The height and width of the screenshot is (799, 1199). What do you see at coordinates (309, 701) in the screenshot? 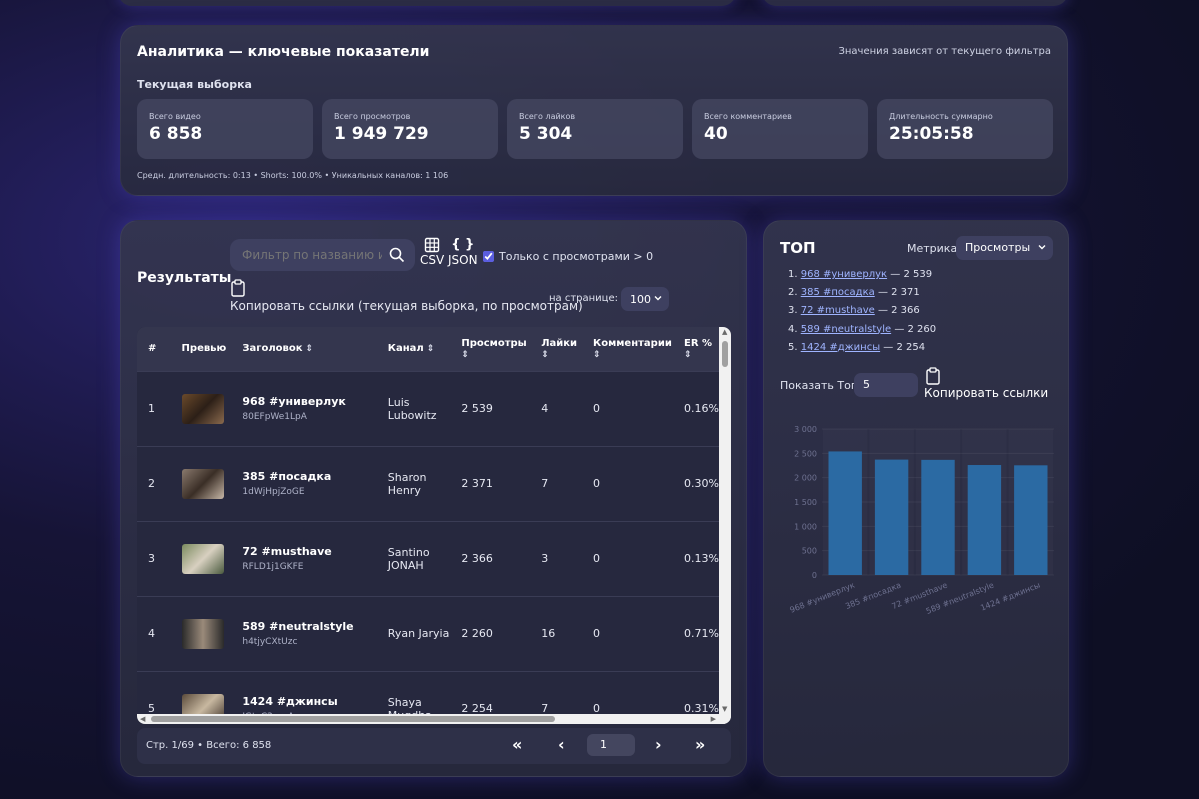
I see `video-title: 1424 #джинсы` at bounding box center [309, 701].